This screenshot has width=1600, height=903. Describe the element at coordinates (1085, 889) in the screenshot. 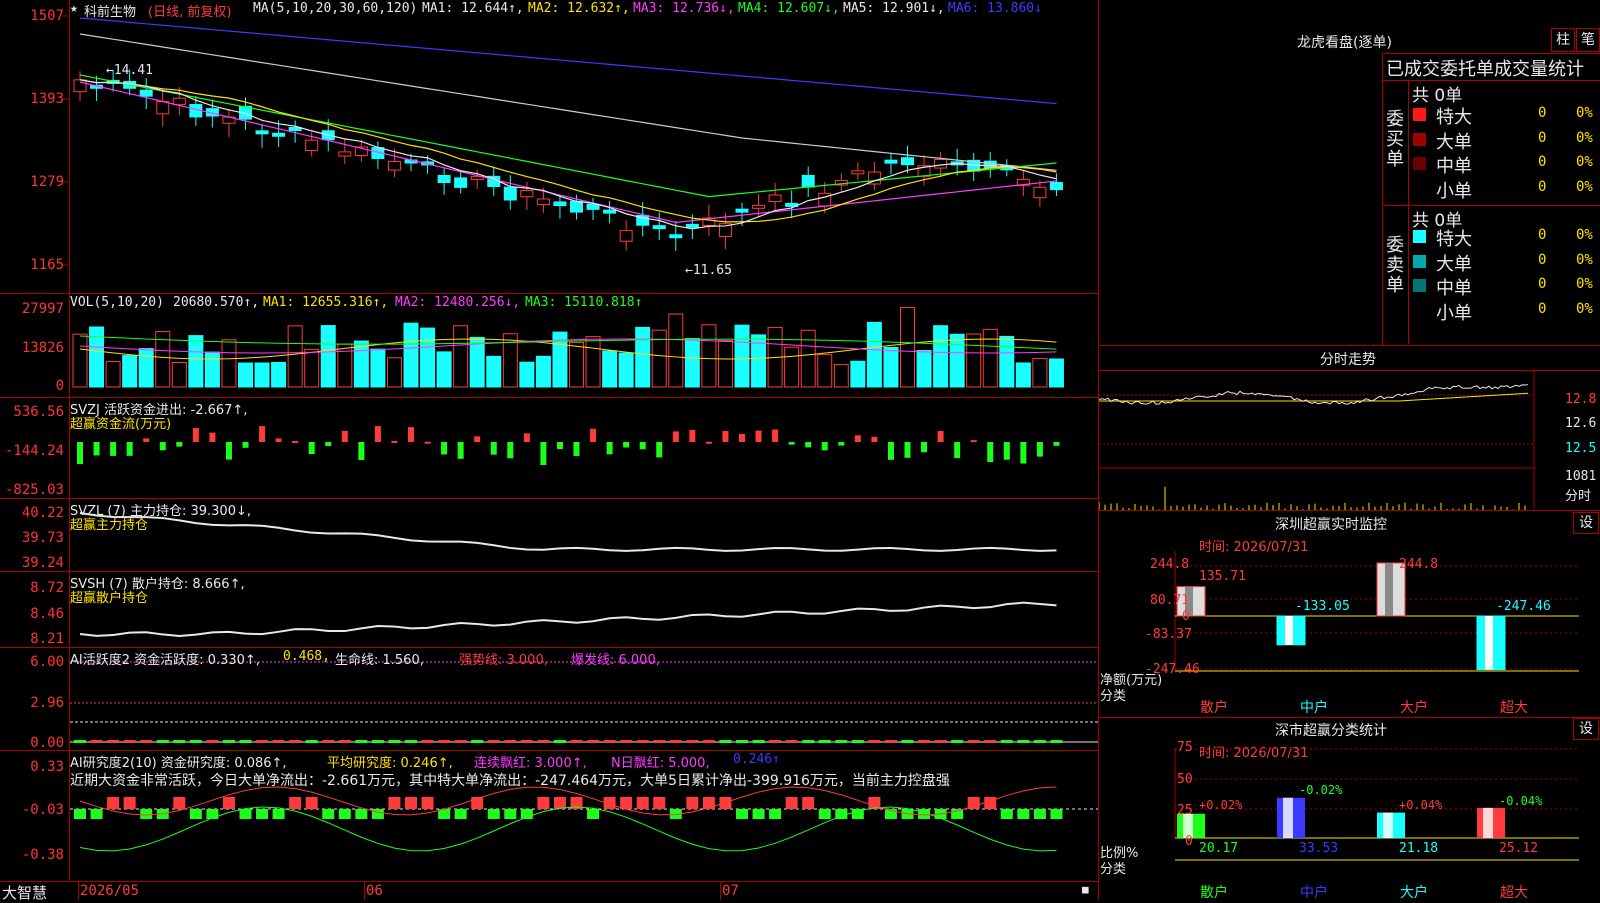

I see `lock-icon: ■` at that location.